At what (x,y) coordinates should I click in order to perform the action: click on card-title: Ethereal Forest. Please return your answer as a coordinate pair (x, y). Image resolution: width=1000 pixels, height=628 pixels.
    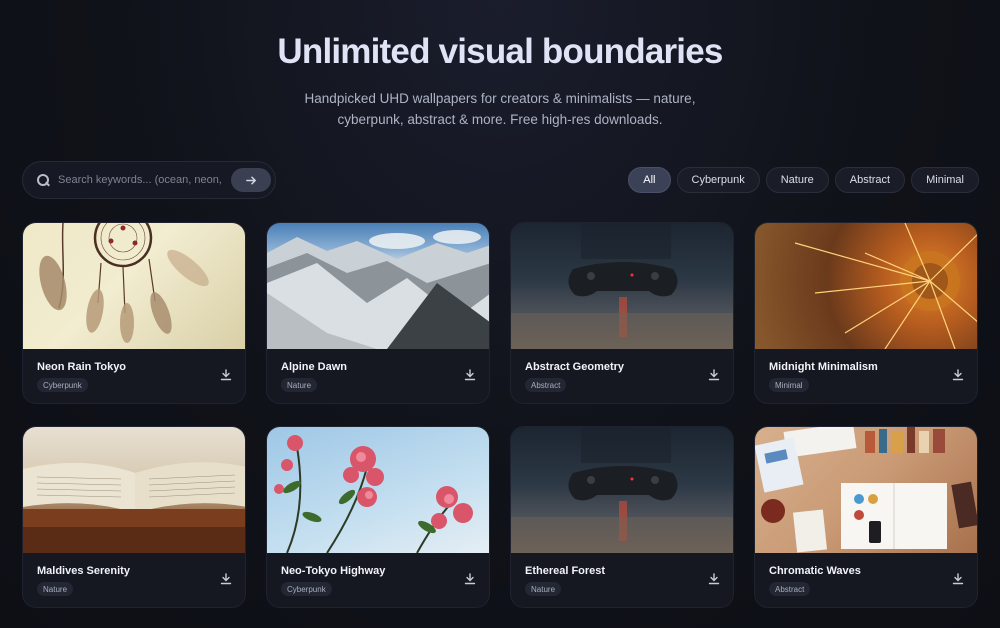
    Looking at the image, I should click on (565, 571).